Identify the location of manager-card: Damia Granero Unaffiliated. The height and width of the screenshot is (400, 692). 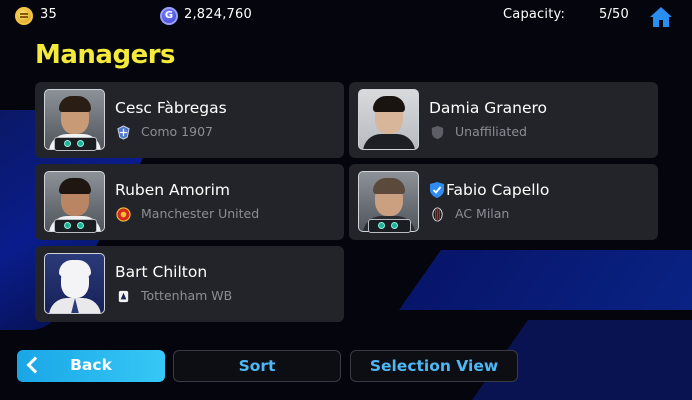
(503, 120).